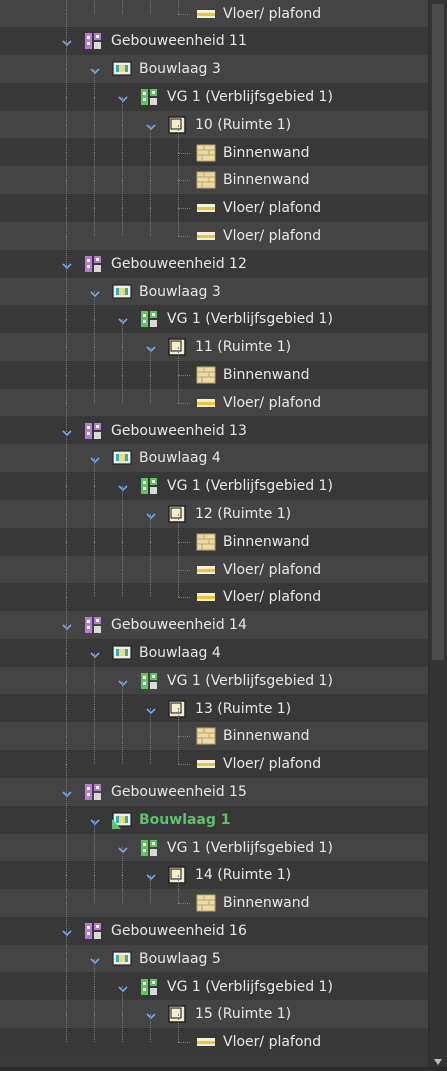 The height and width of the screenshot is (1071, 447). Describe the element at coordinates (243, 875) in the screenshot. I see `tree-item-label: 14 (Ruimte 1)` at that location.